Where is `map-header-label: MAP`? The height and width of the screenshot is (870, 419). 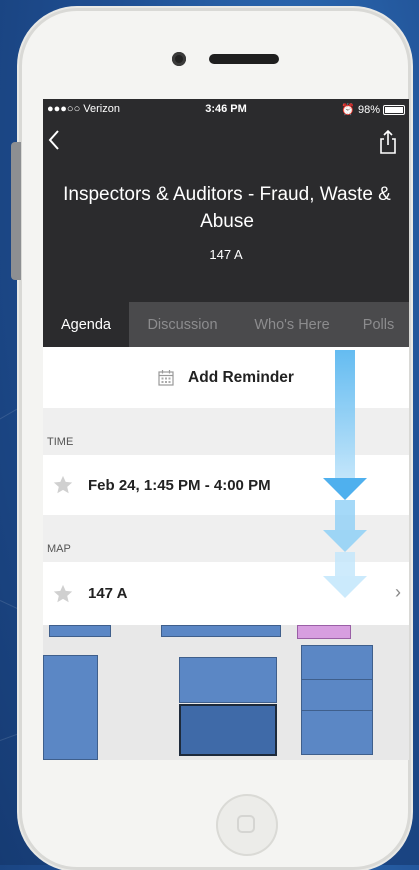 map-header-label: MAP is located at coordinates (59, 549).